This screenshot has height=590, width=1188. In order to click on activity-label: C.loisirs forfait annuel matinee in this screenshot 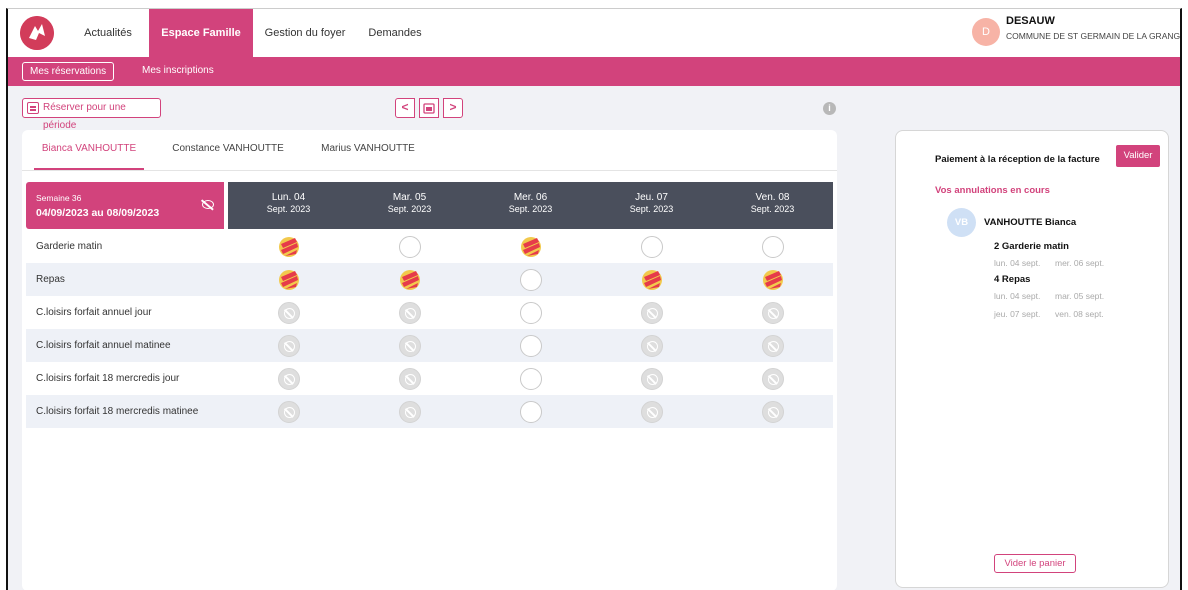, I will do `click(103, 345)`.